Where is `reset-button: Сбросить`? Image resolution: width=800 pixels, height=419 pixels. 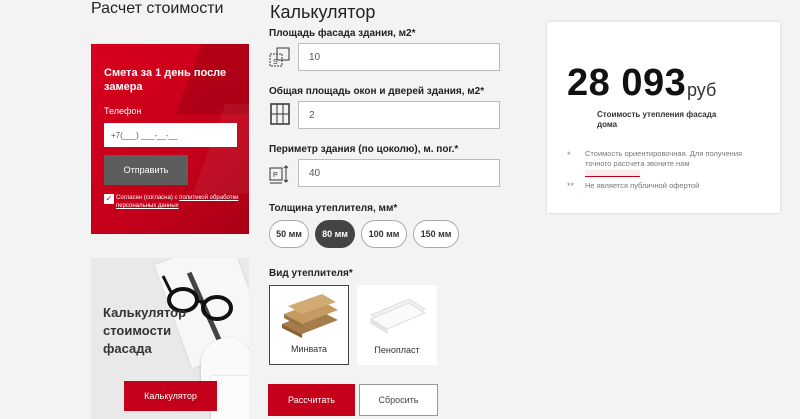 reset-button: Сбросить is located at coordinates (398, 400).